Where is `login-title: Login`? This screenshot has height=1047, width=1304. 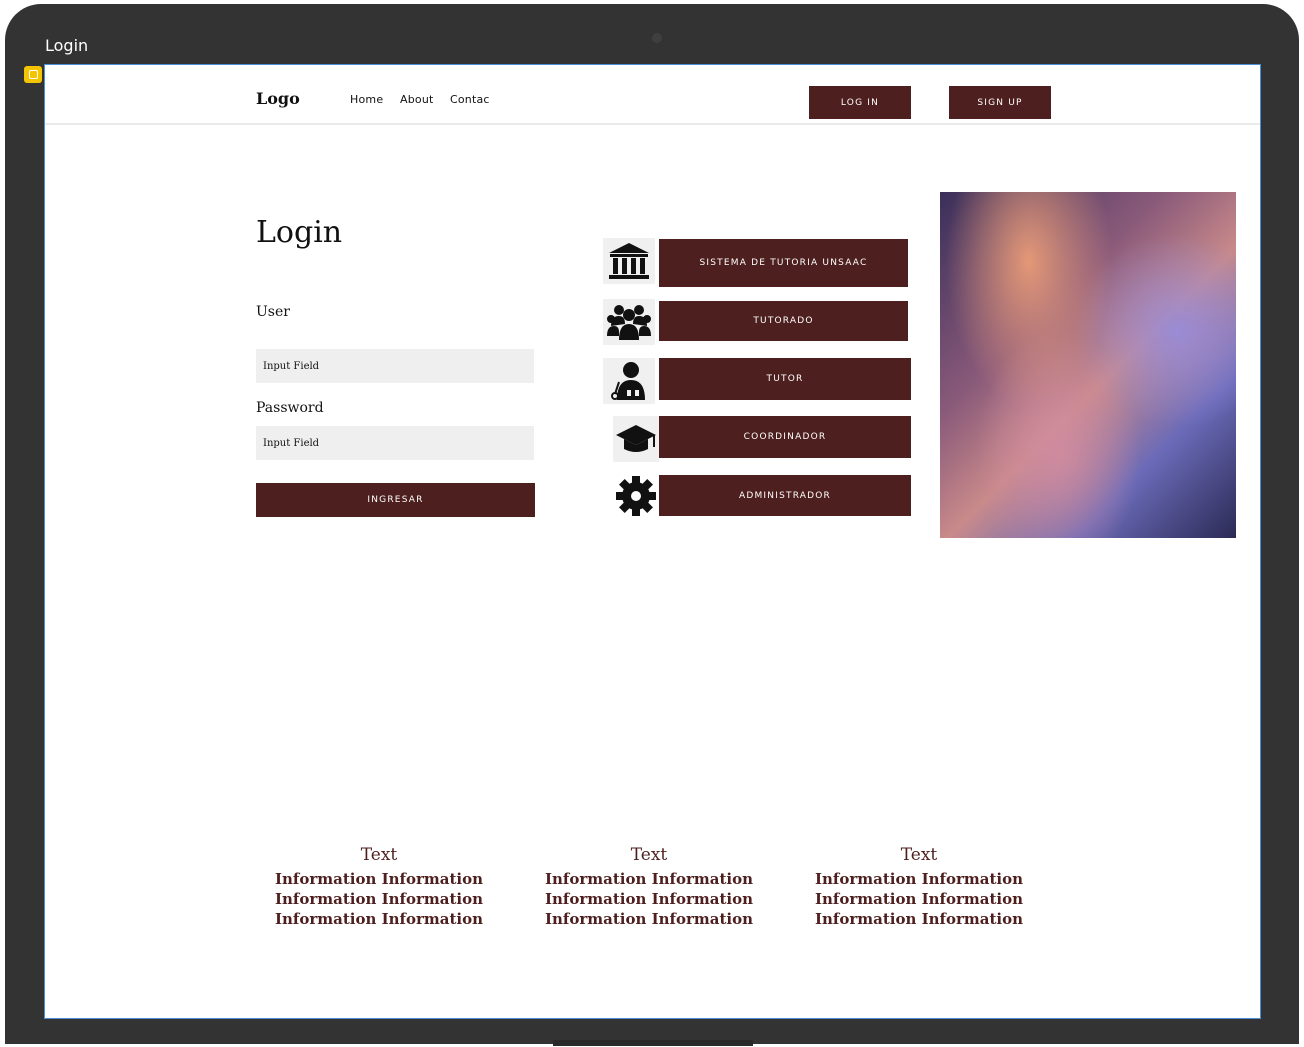 login-title: Login is located at coordinates (299, 232).